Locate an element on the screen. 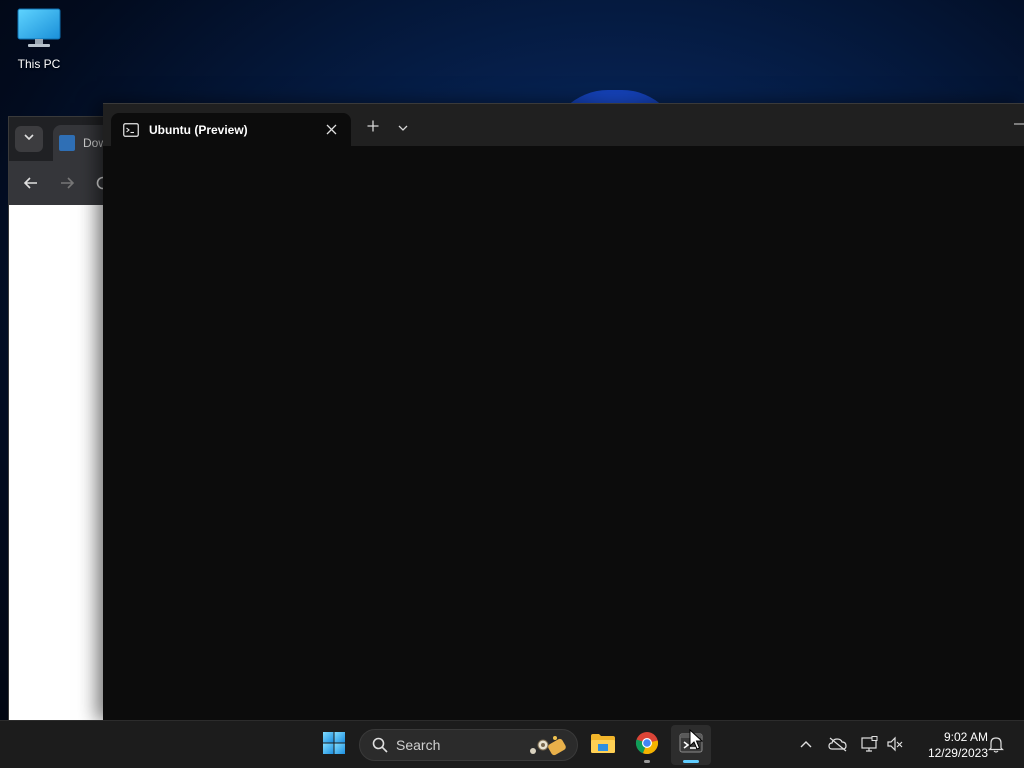  taskbar-clock: 9:02 AM 12/29/2023 is located at coordinates (950, 745).